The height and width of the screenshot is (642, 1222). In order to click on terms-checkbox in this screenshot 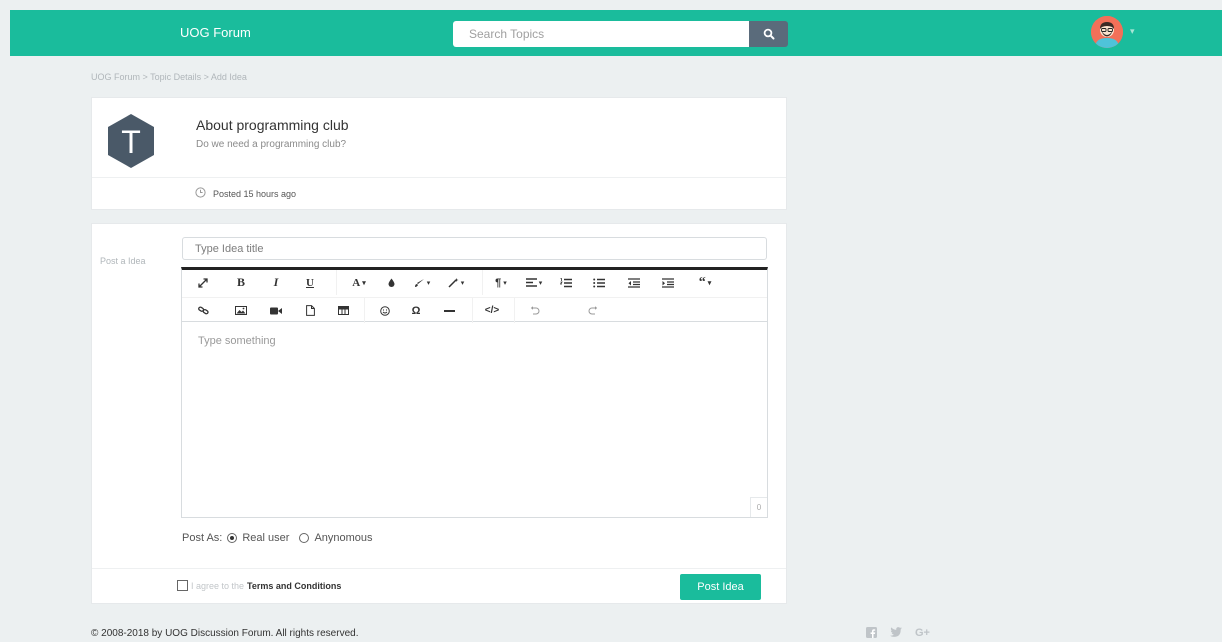, I will do `click(182, 585)`.